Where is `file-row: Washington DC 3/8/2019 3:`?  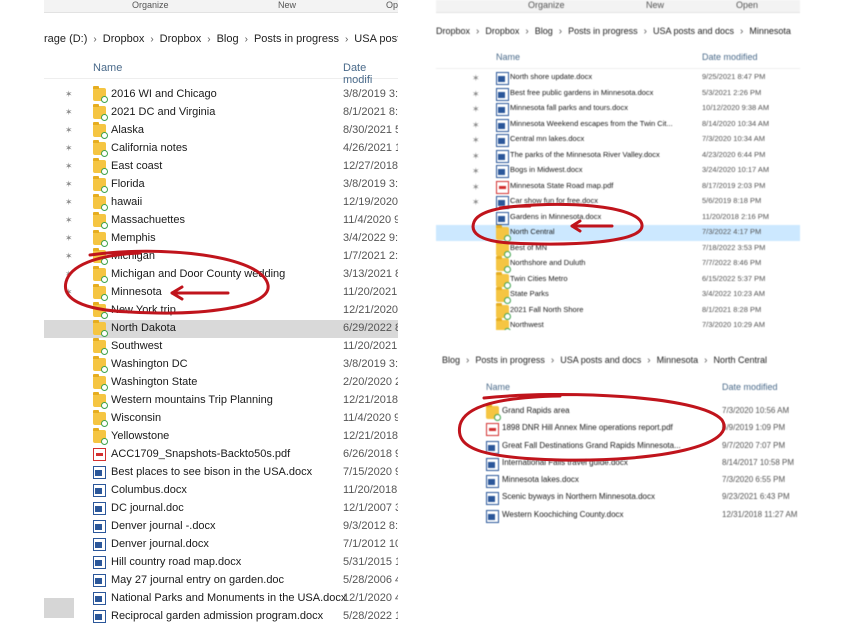 file-row: Washington DC 3/8/2019 3: is located at coordinates (221, 365).